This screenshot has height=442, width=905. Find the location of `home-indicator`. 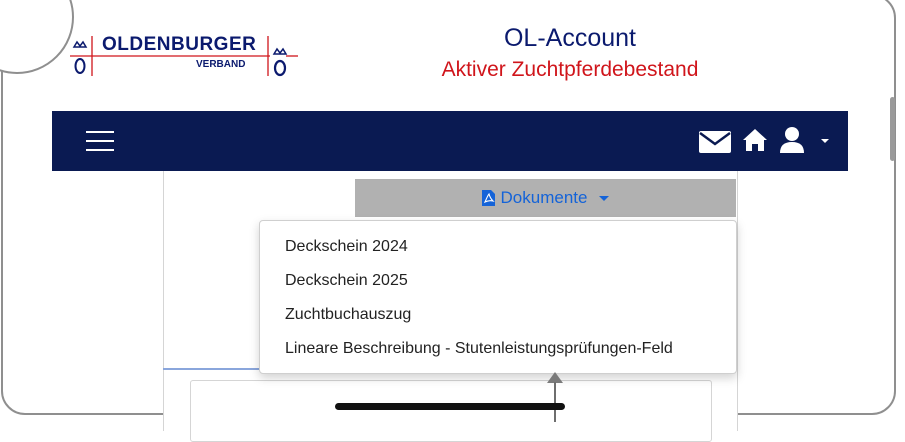

home-indicator is located at coordinates (450, 406).